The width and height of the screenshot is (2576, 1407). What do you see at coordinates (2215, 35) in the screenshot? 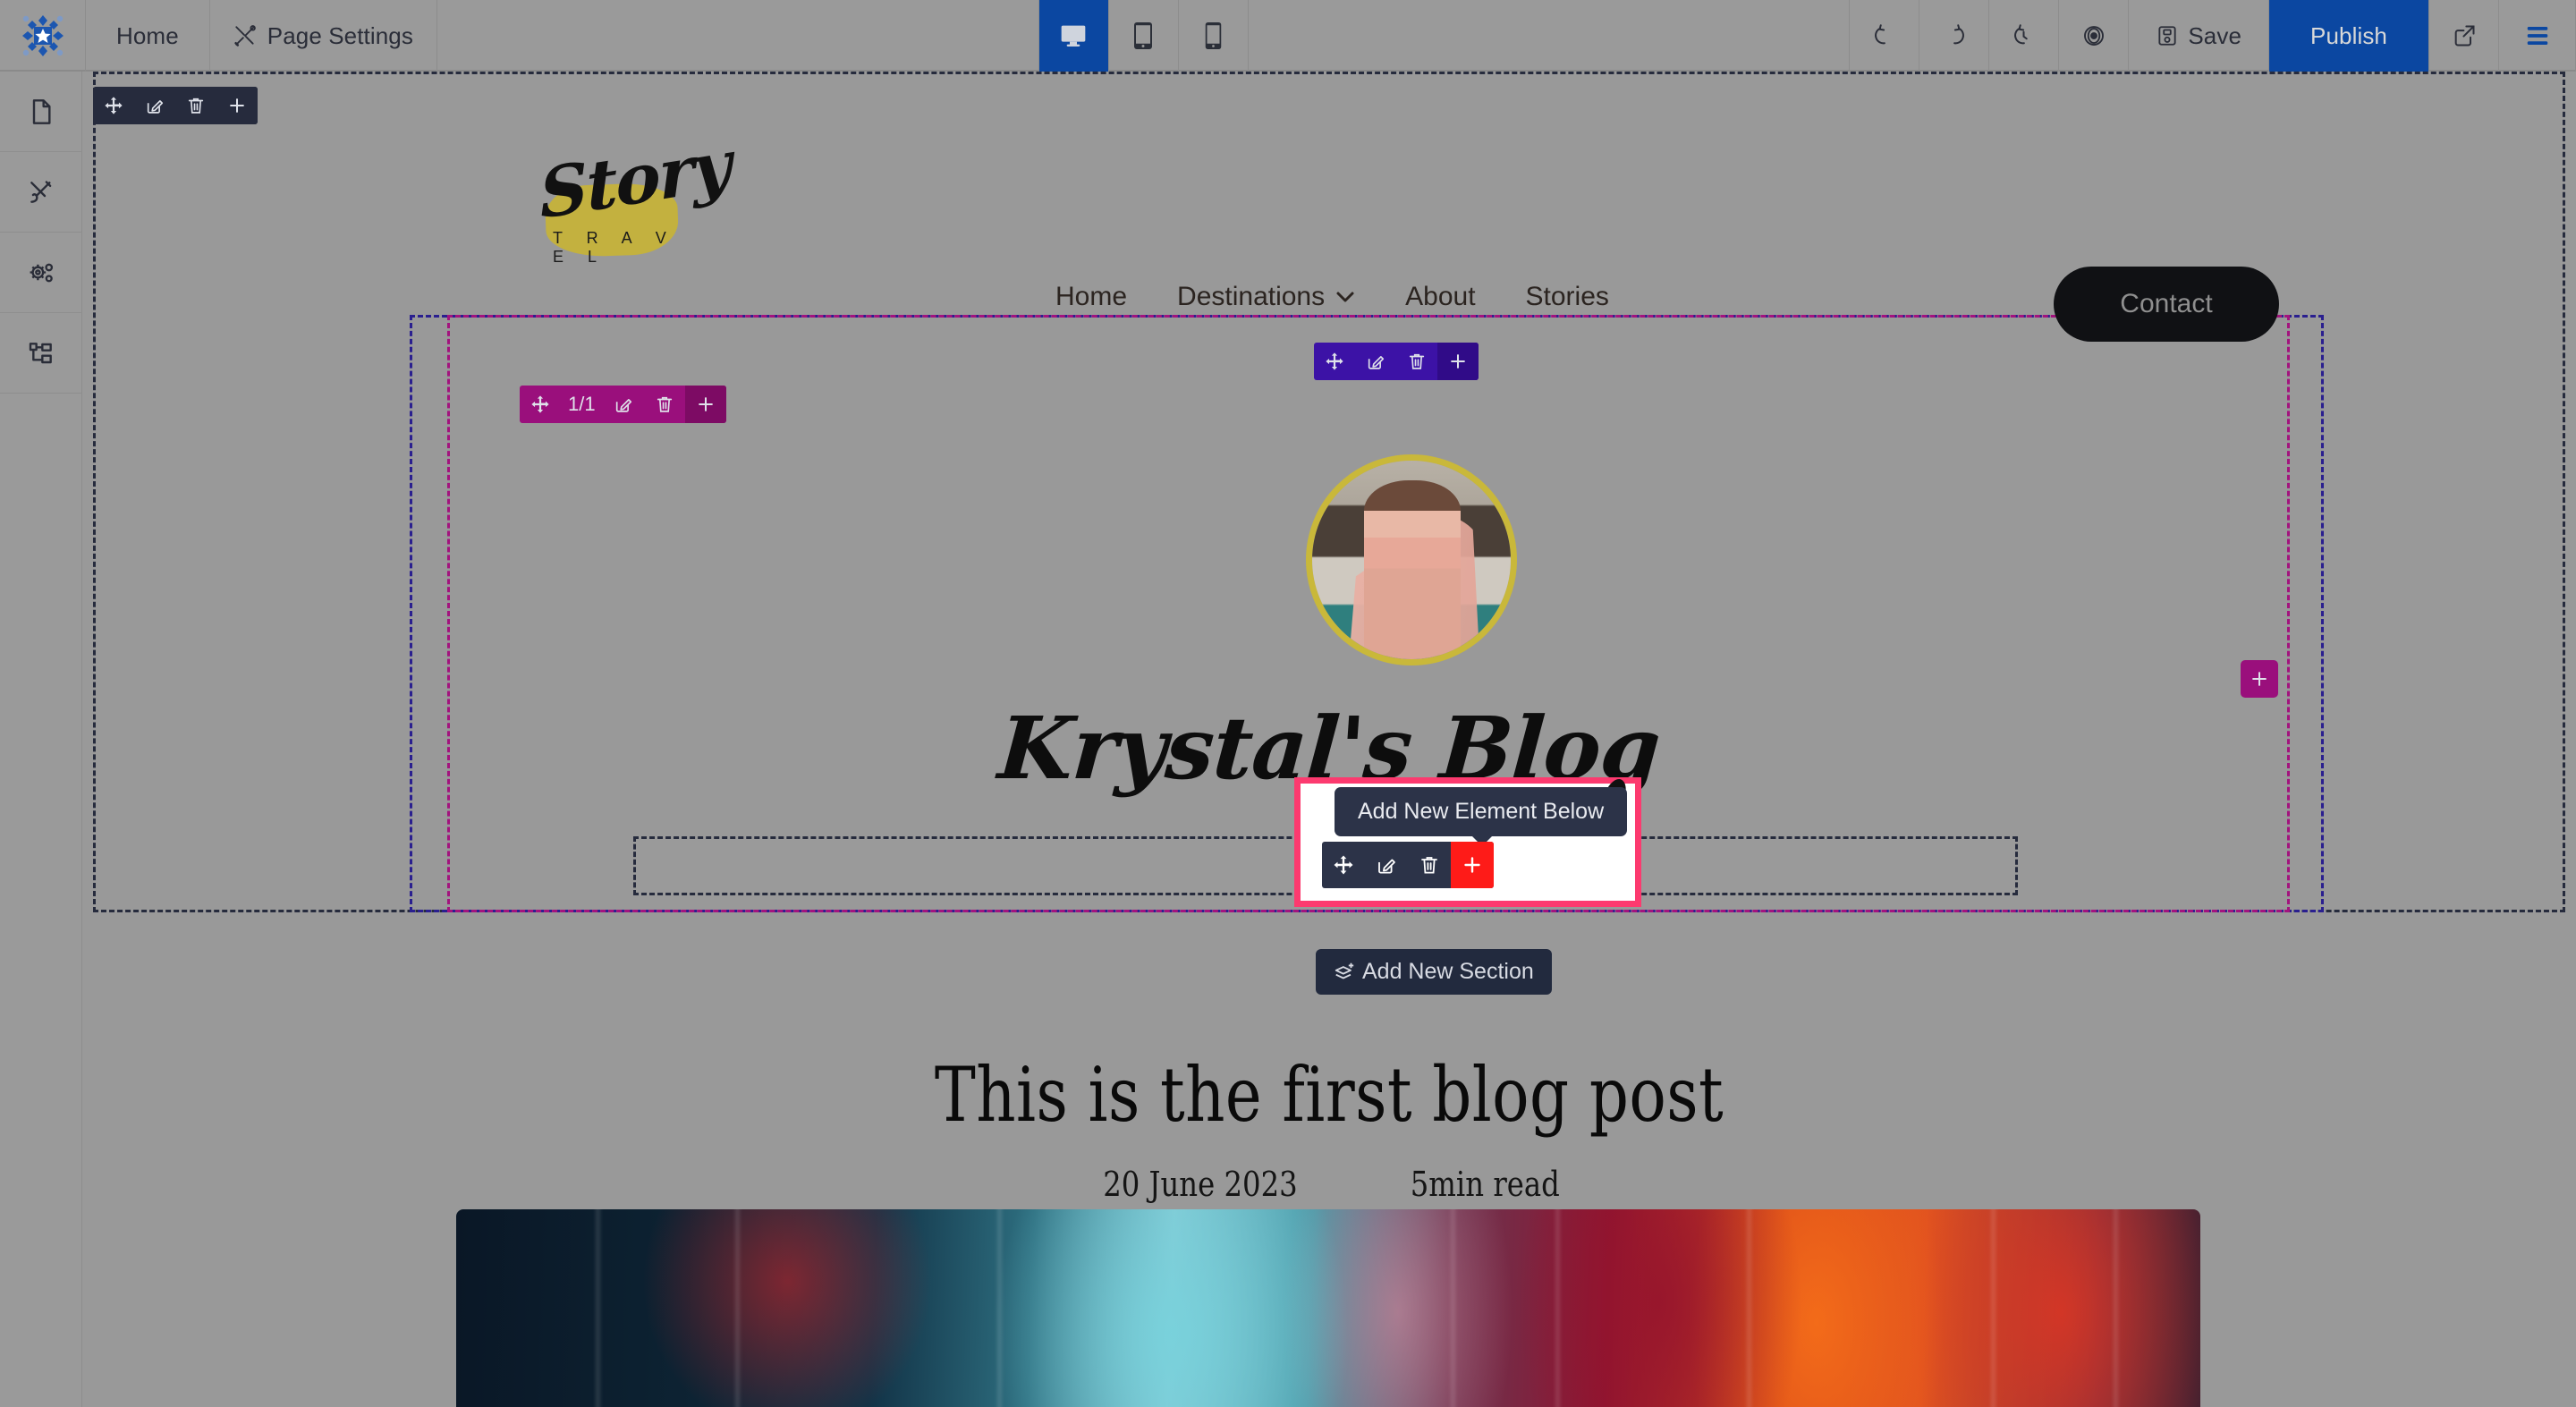
I see `save-label: Save` at bounding box center [2215, 35].